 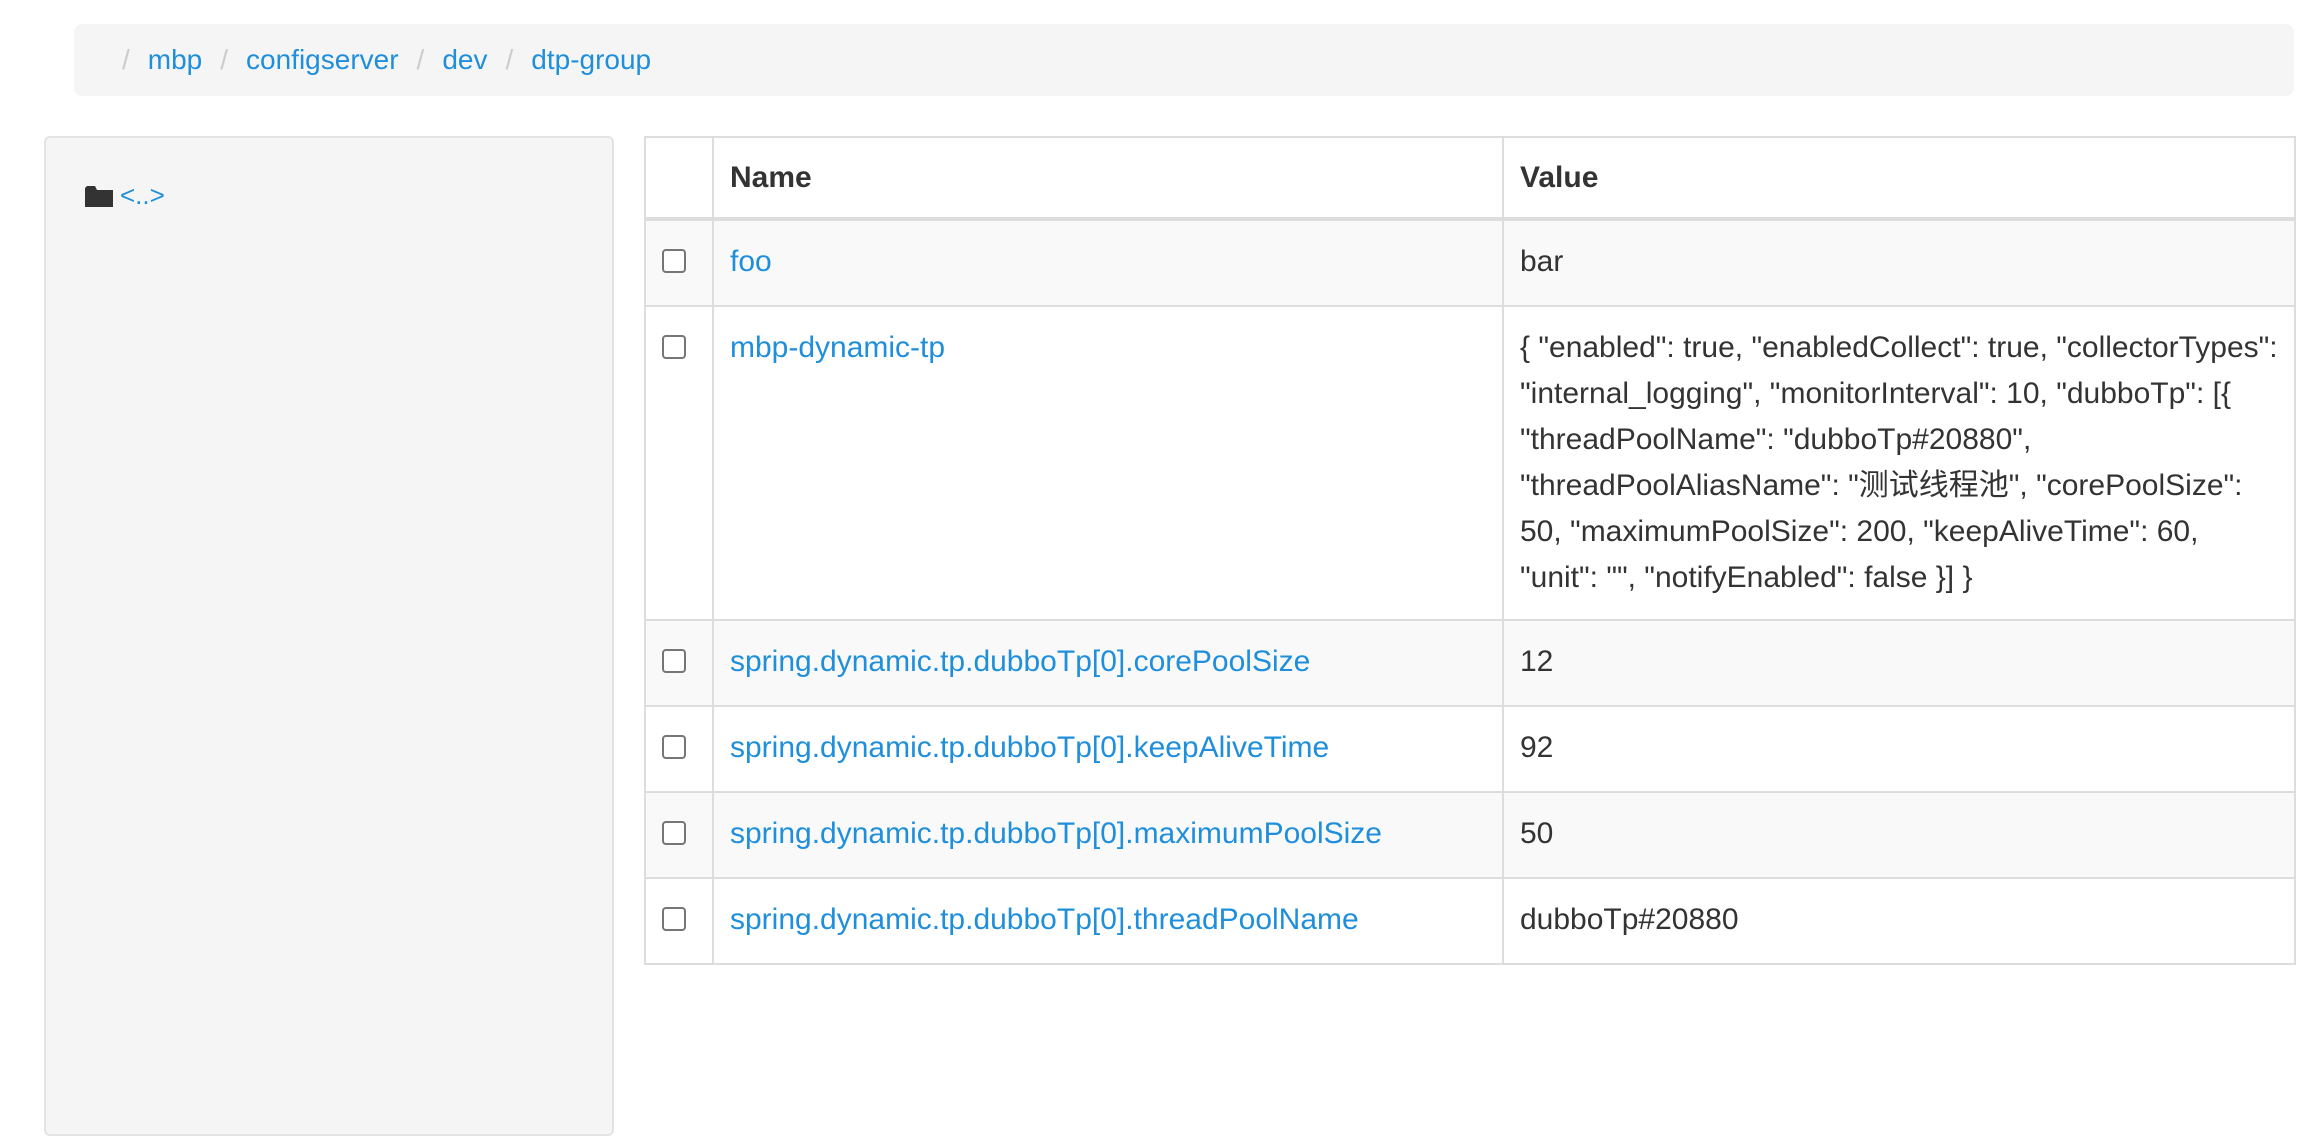 What do you see at coordinates (464, 60) in the screenshot?
I see `breadcrumb-item-dev: dev` at bounding box center [464, 60].